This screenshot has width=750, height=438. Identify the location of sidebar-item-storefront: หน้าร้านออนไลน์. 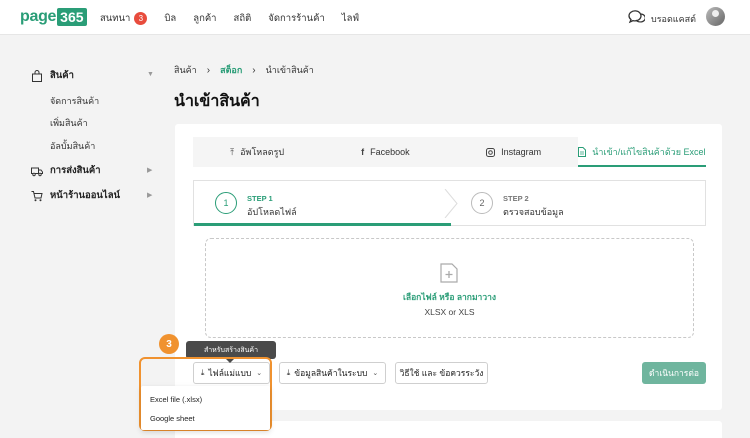
(75, 195).